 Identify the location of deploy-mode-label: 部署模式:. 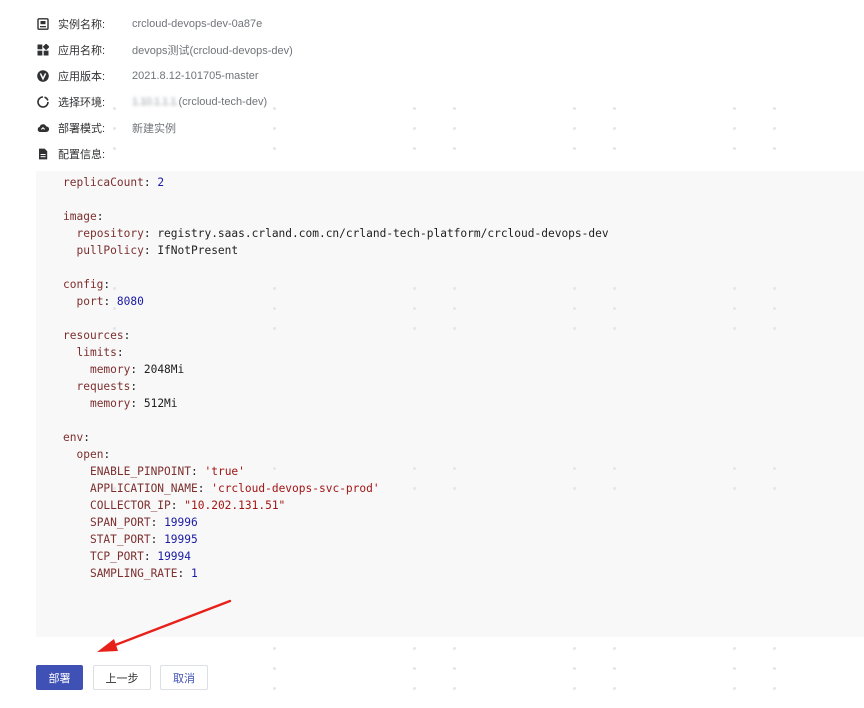
(82, 129).